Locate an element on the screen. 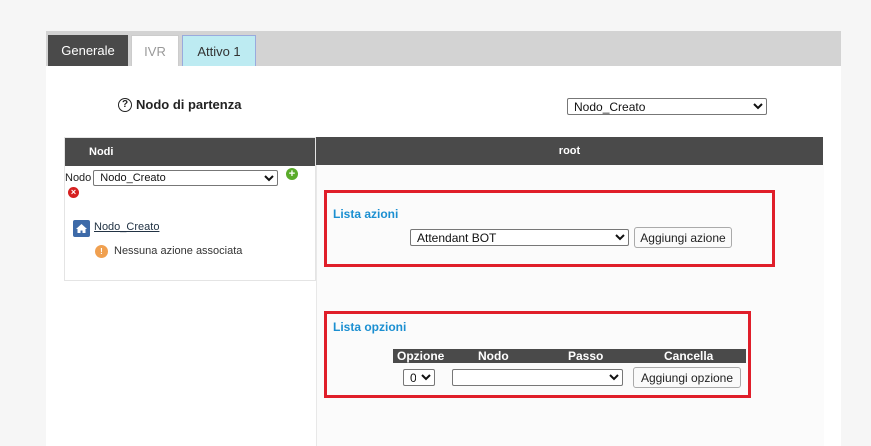 The image size is (871, 446). col-opzione: Opzione is located at coordinates (421, 356).